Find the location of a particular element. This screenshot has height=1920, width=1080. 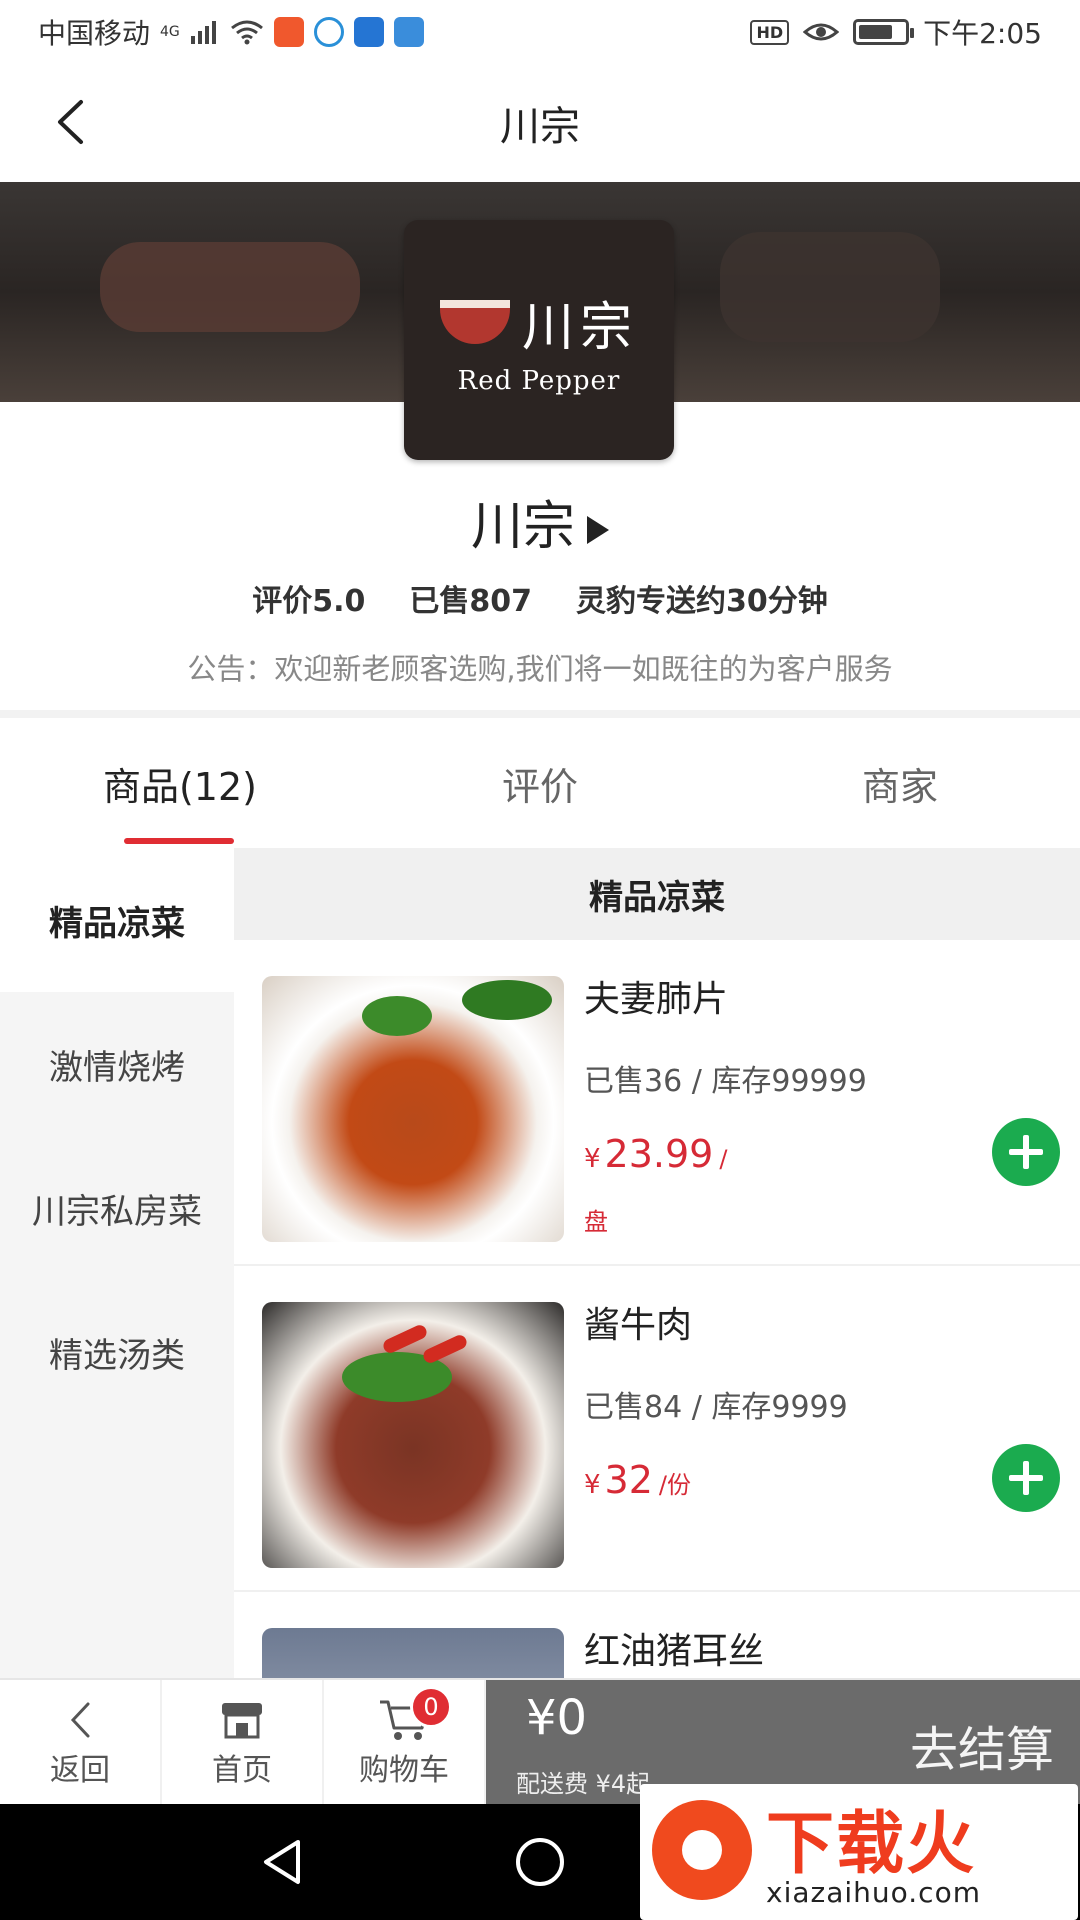

category-list: 精品凉菜 激情烧烤 川宗私房菜 精选汤类 is located at coordinates (117, 1263).